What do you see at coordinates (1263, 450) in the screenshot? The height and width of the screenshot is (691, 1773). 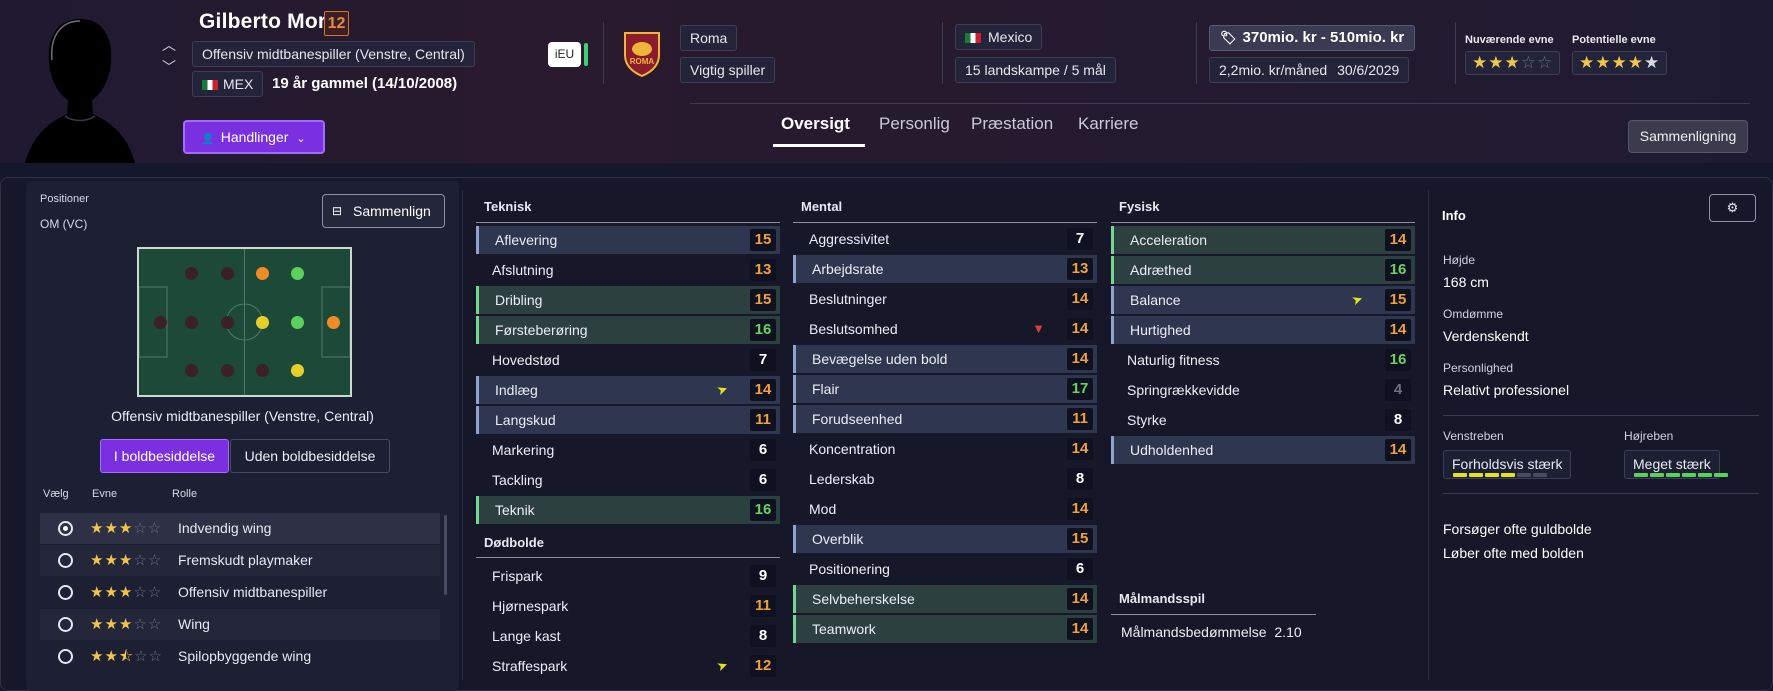 I see `attribute-row: Udholdenhed 14` at bounding box center [1263, 450].